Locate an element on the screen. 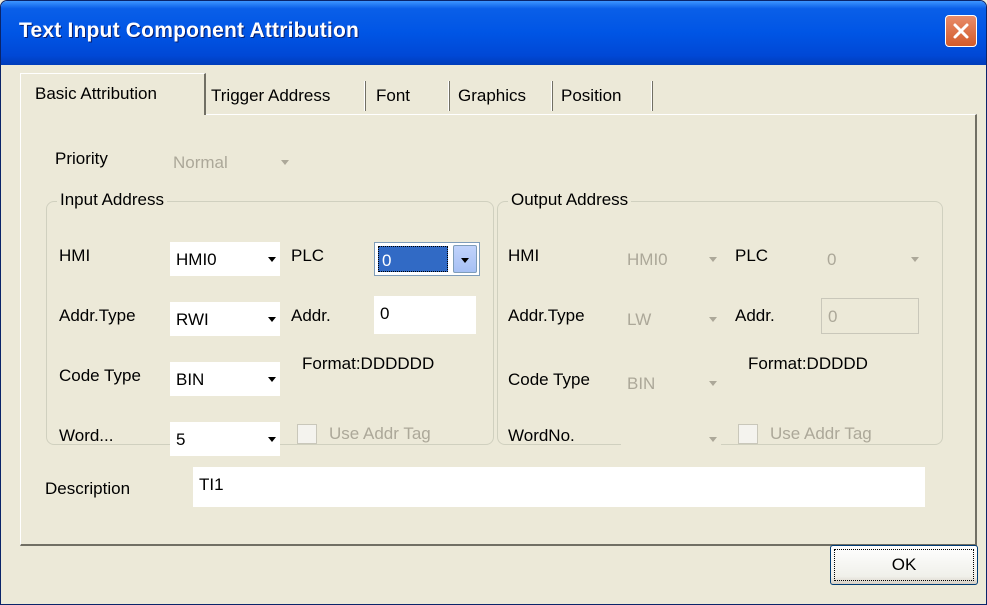 This screenshot has width=987, height=605. input-plc-dropdown-button is located at coordinates (465, 259).